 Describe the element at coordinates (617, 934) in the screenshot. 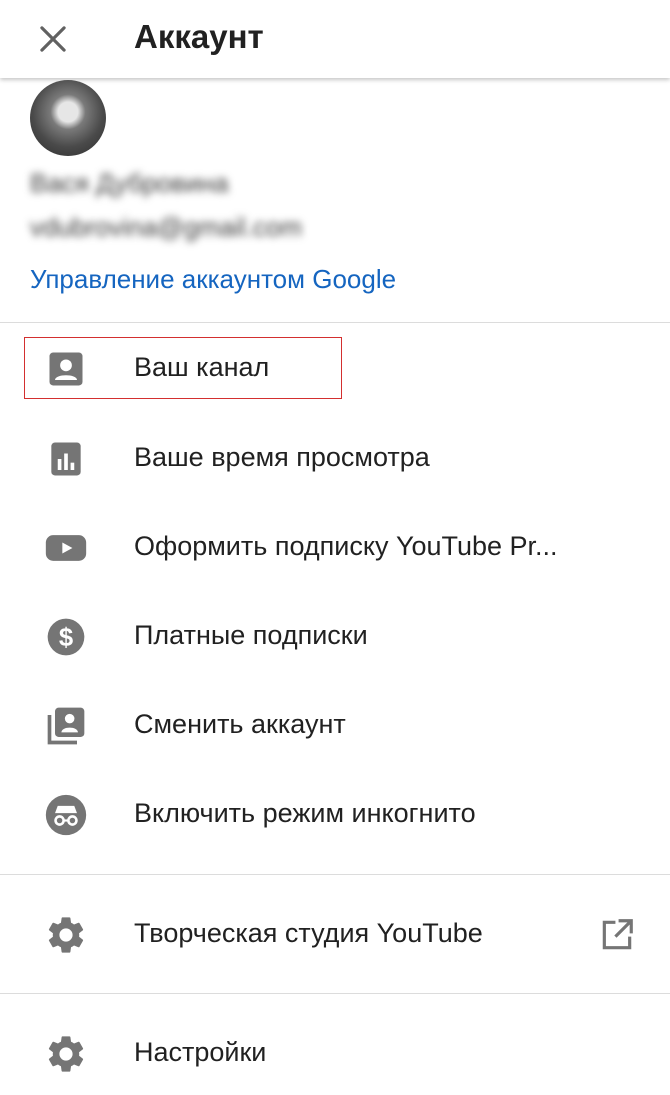

I see `open-external-icon` at that location.